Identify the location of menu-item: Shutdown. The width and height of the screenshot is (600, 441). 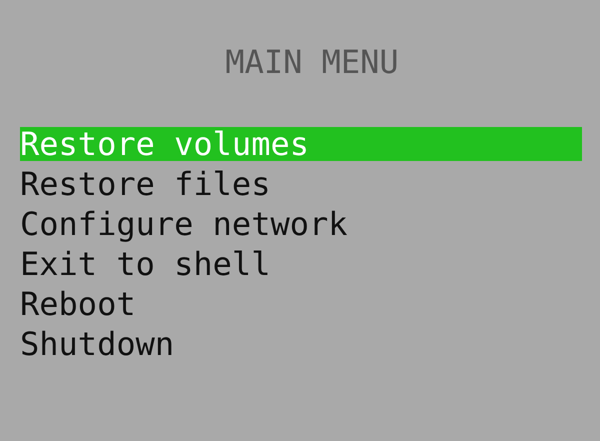
(301, 344).